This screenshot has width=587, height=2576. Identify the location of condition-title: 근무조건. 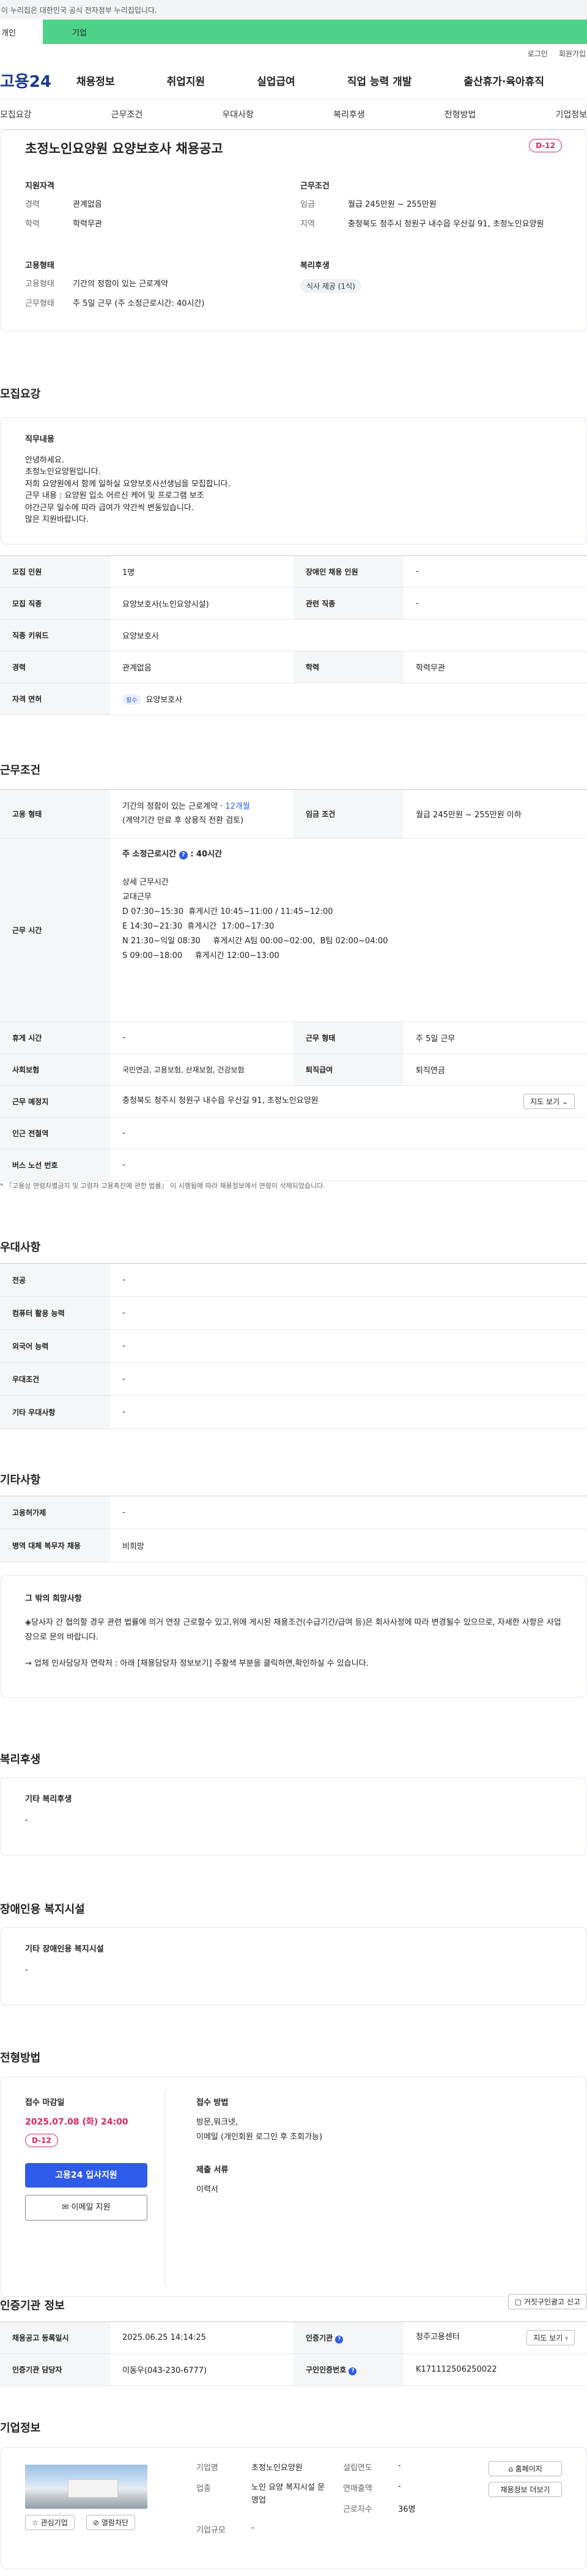
(315, 186).